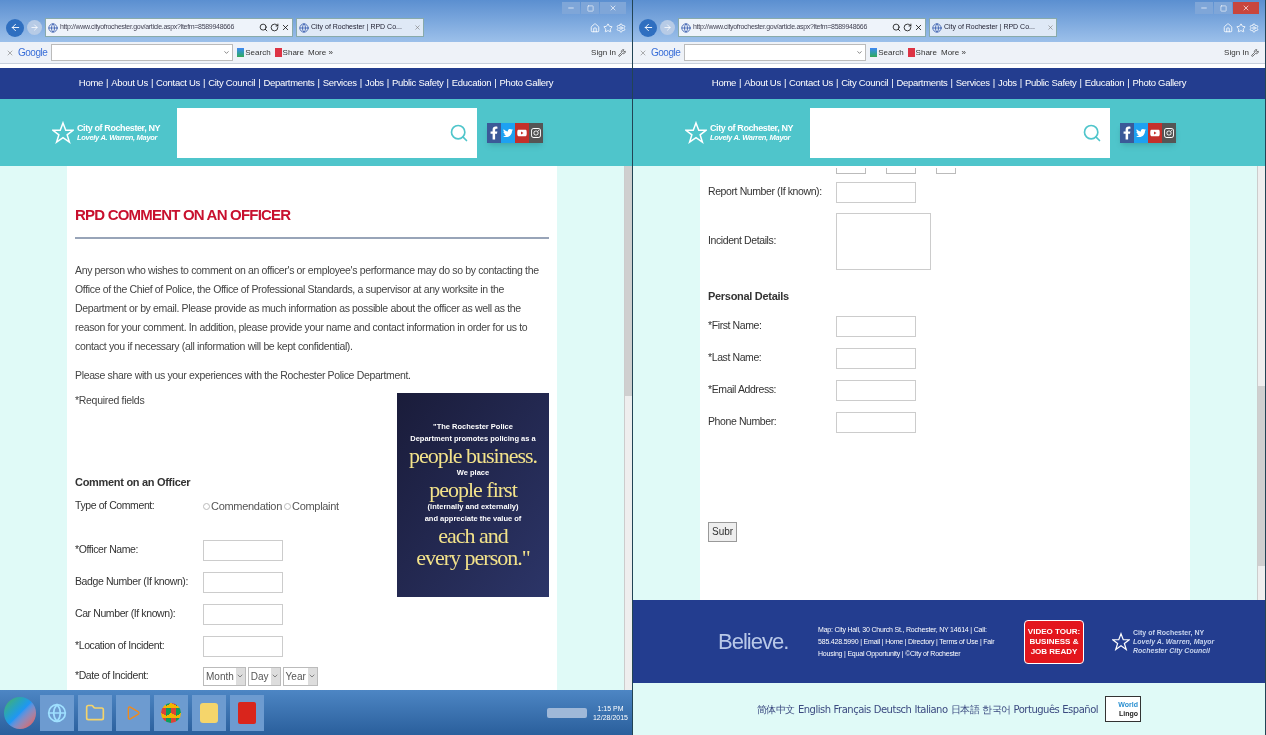 The width and height of the screenshot is (1266, 735). I want to click on tray-icons, so click(566, 712).